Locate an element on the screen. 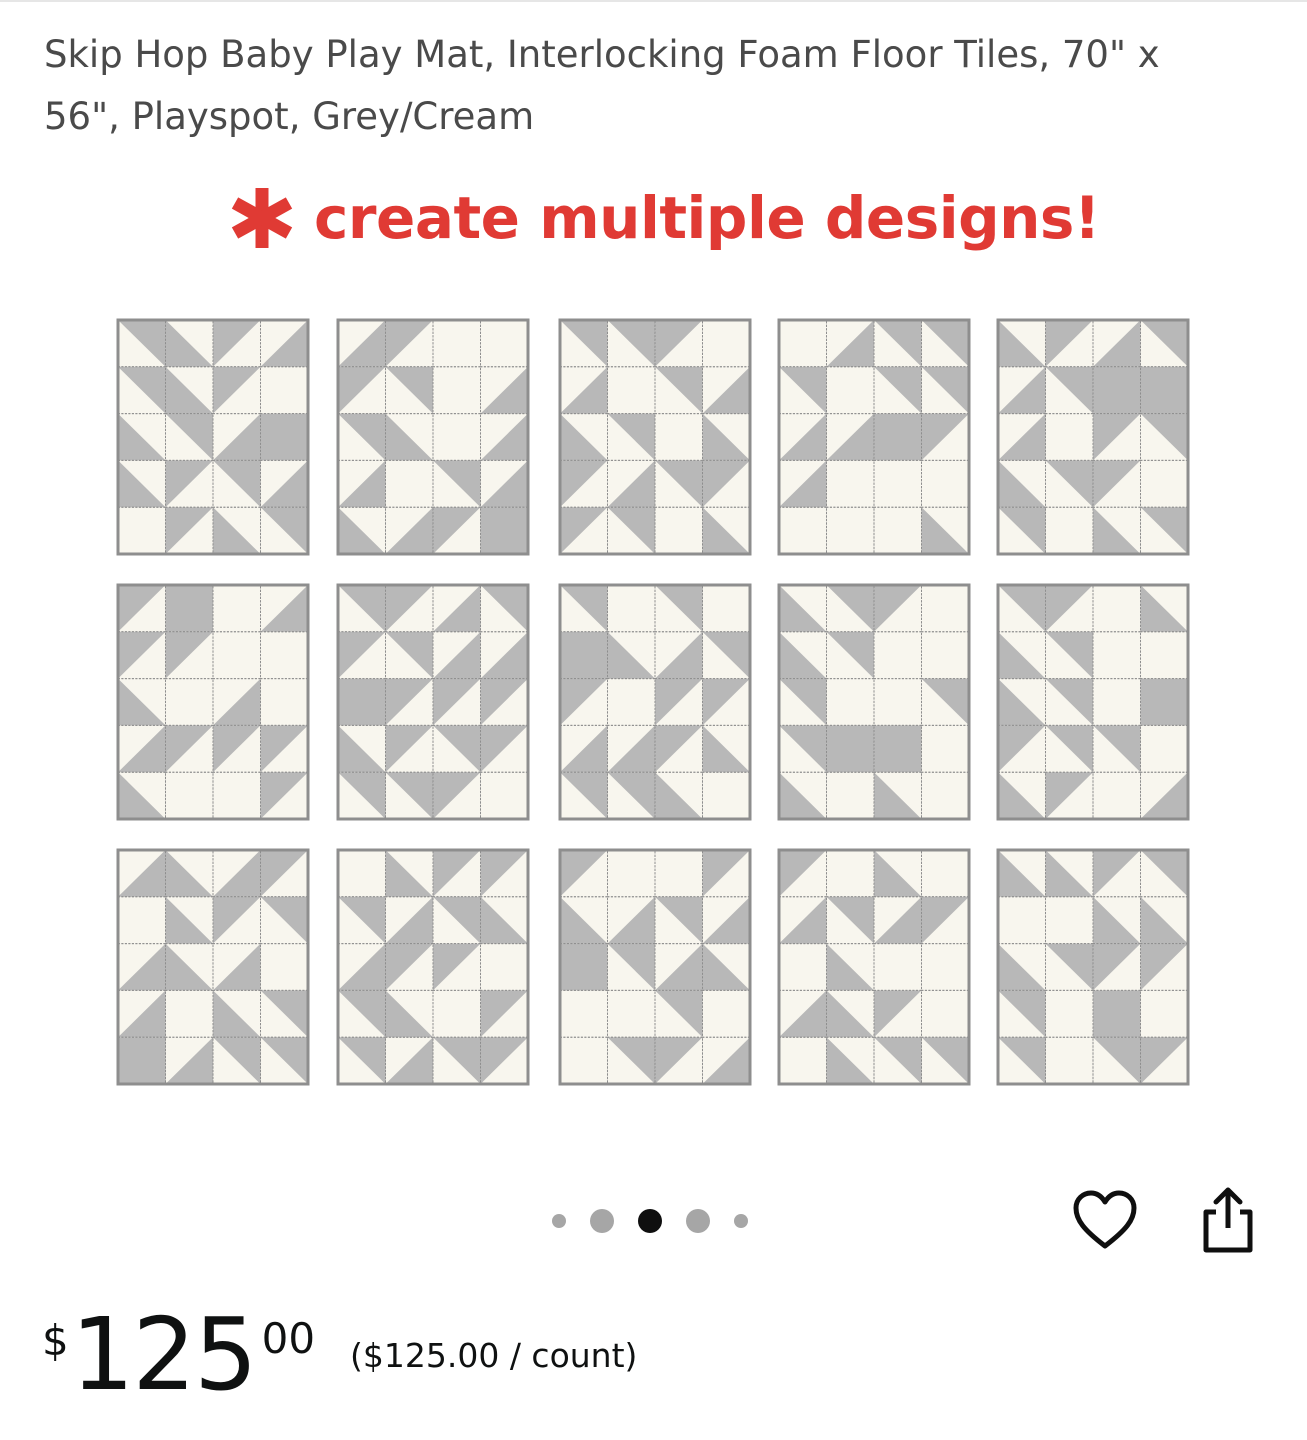 The width and height of the screenshot is (1307, 1440). heart-icon is located at coordinates (1105, 1223).